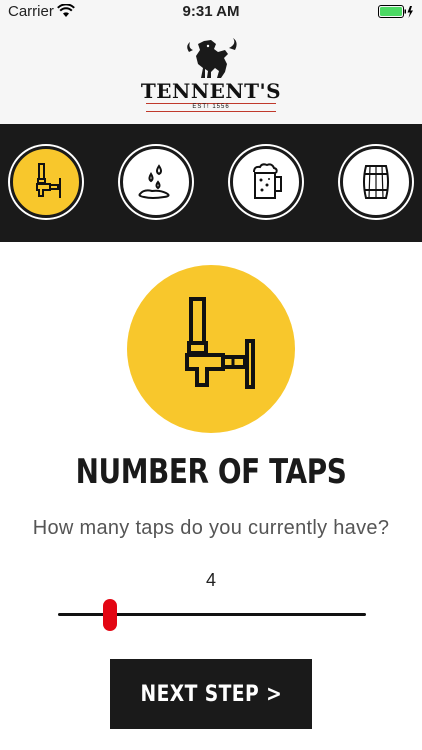 The width and height of the screenshot is (422, 750). What do you see at coordinates (210, 580) in the screenshot?
I see `slider-value: 4` at bounding box center [210, 580].